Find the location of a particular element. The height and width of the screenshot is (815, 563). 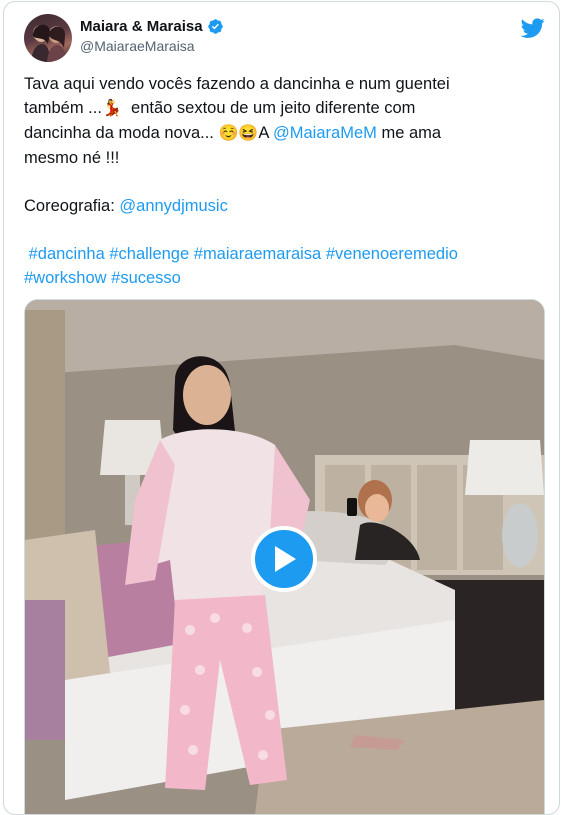

credit-label: Coreografia: is located at coordinates (72, 206).